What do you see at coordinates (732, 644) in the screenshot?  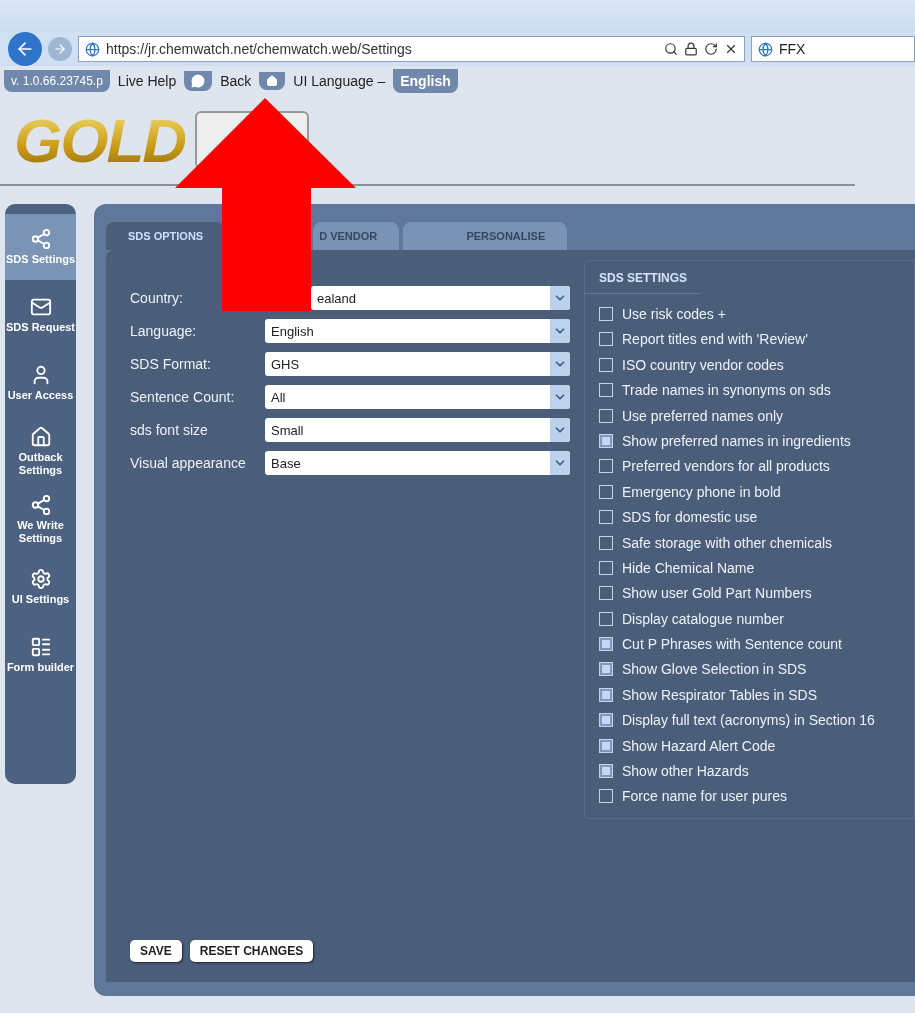 I see `checkbox-label: Cut P Phrases with Sentence count` at bounding box center [732, 644].